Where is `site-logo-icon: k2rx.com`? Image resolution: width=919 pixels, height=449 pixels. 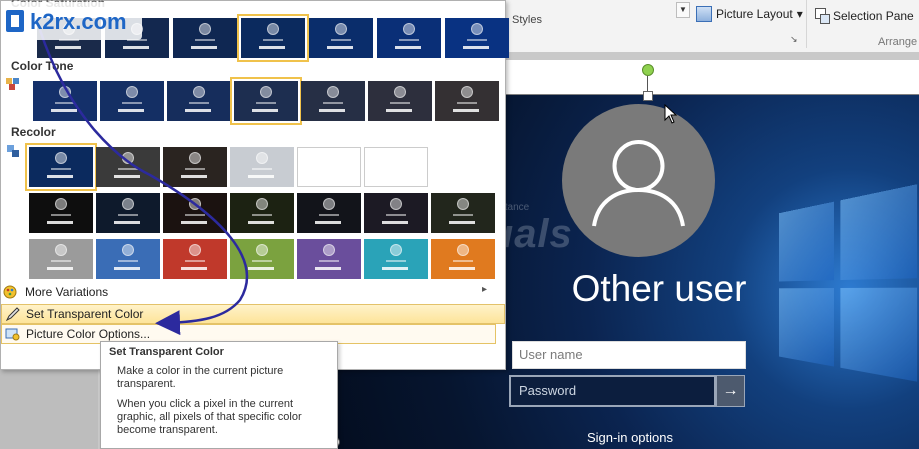 site-logo-icon: k2rx.com is located at coordinates (72, 21).